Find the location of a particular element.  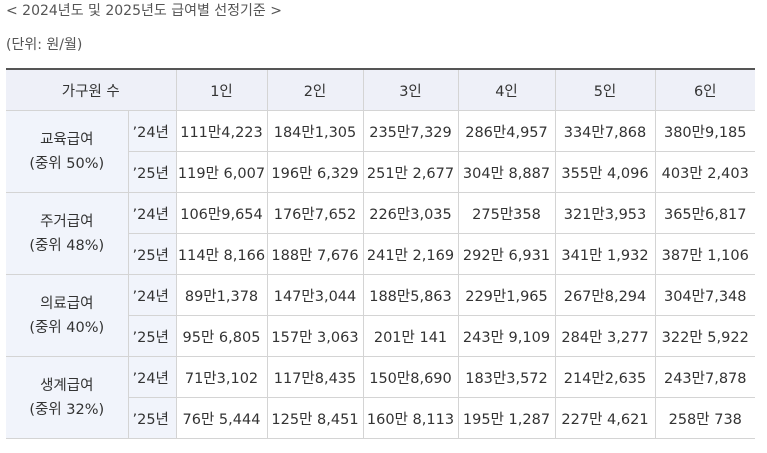

header-row: 가구원 수 1인 2인 3인 4인 5인 6인 is located at coordinates (380, 89).